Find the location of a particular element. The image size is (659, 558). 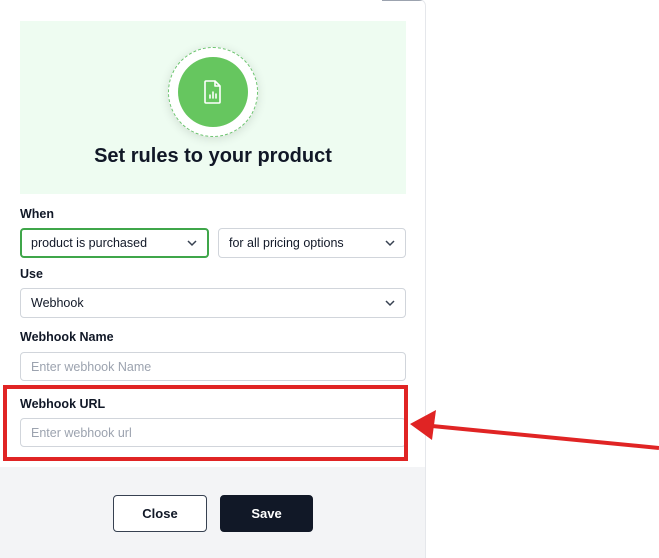

webhook-url-highlight-box is located at coordinates (205, 423).